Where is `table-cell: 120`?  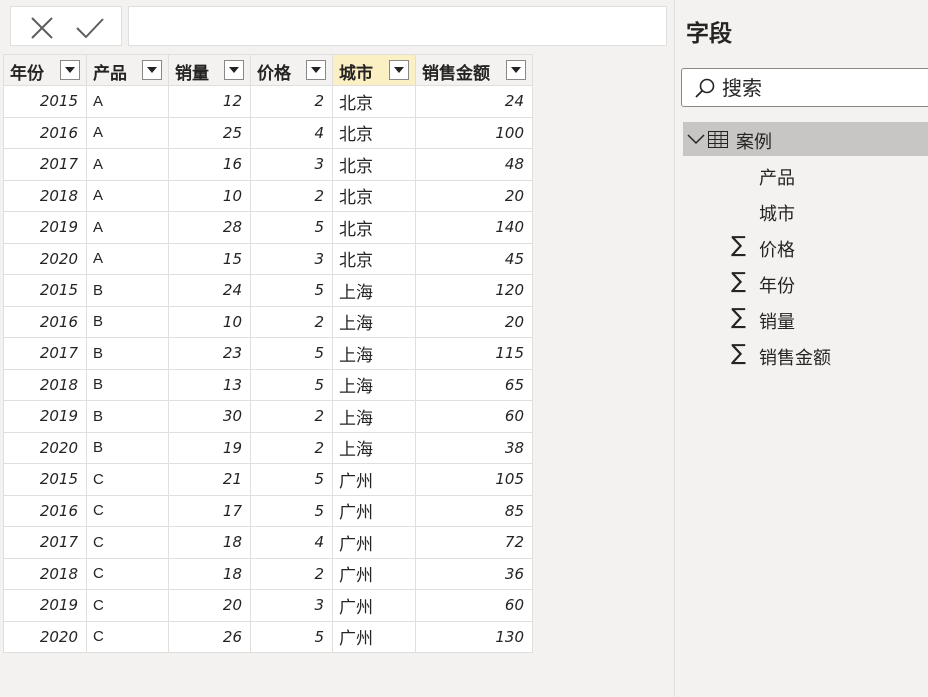 table-cell: 120 is located at coordinates (474, 290).